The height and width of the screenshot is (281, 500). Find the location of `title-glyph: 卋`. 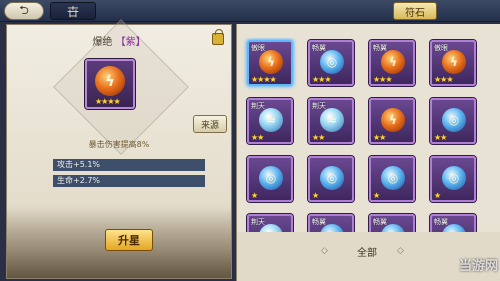

title-glyph: 卋 is located at coordinates (72, 11).